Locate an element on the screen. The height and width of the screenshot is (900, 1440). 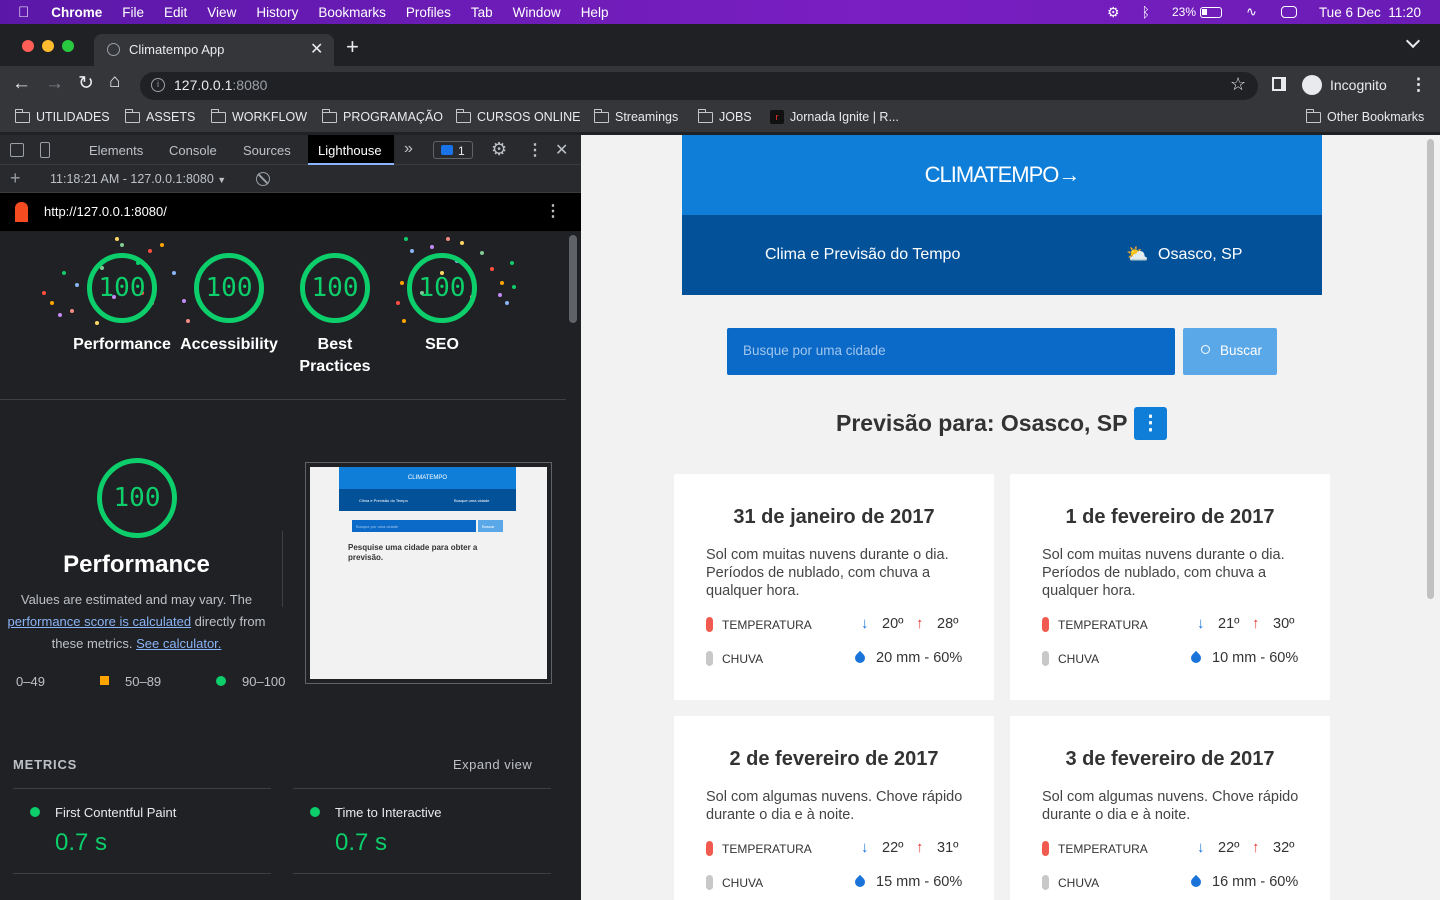
bookmark-folder: Streamings is located at coordinates (635, 116).